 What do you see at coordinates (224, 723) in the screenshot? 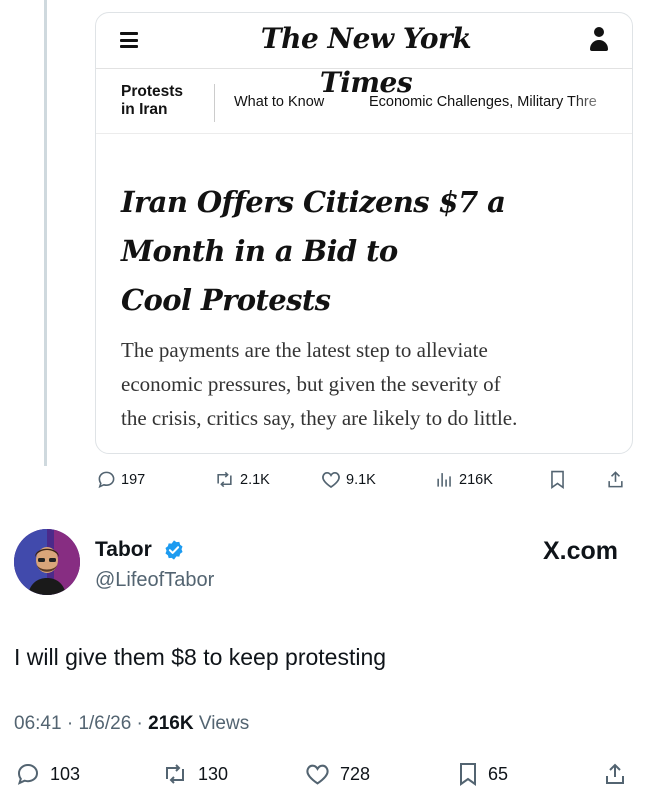
I see `views-label: Views` at bounding box center [224, 723].